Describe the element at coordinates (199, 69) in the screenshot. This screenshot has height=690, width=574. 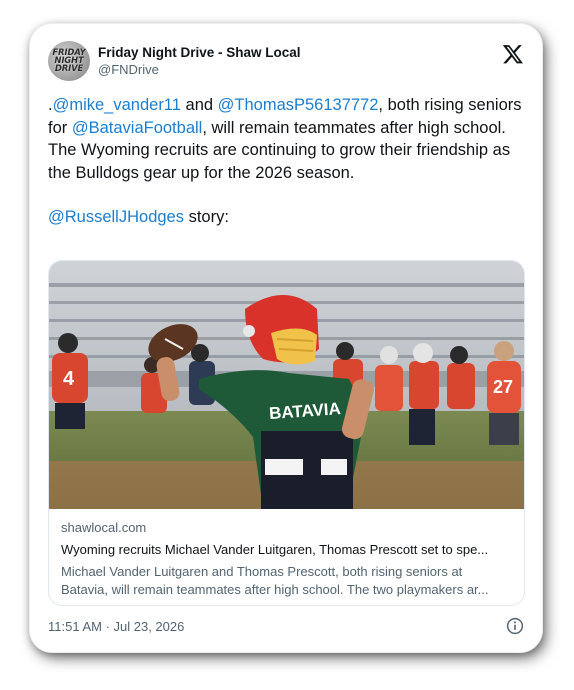
I see `author-handle: @FNDrive` at that location.